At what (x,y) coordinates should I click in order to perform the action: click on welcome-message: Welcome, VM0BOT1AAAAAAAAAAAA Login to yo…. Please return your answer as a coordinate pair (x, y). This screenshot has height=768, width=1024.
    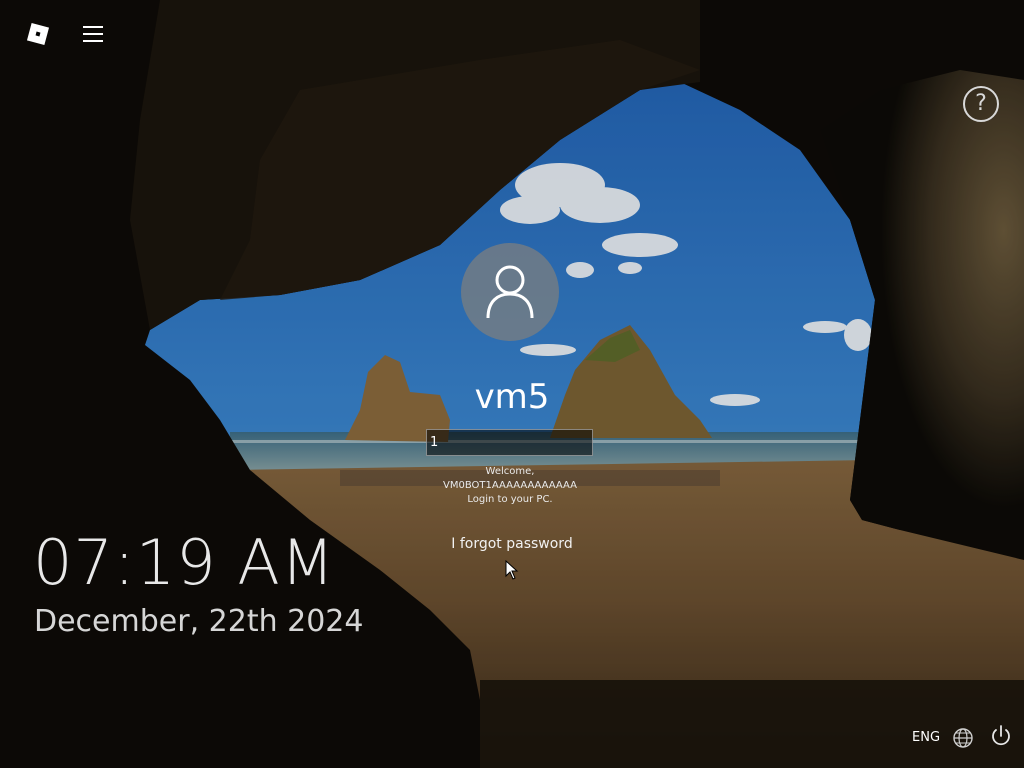
    Looking at the image, I should click on (510, 486).